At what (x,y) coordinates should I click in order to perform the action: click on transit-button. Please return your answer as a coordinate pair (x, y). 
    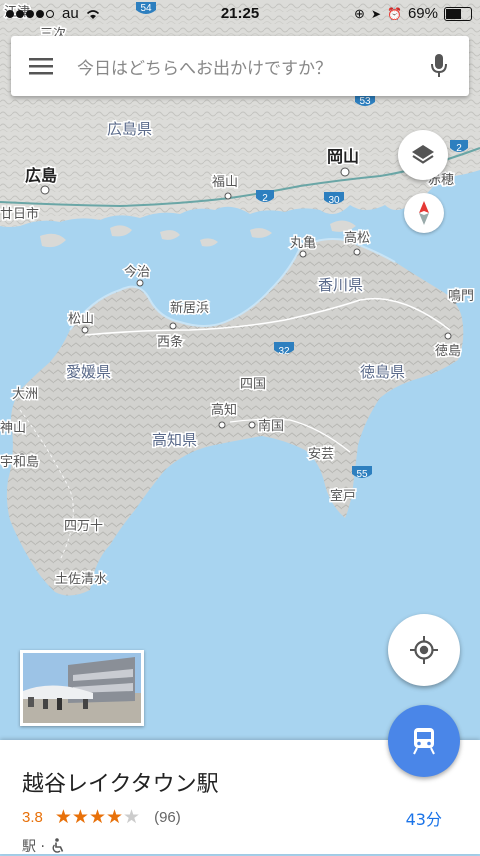
    Looking at the image, I should click on (424, 741).